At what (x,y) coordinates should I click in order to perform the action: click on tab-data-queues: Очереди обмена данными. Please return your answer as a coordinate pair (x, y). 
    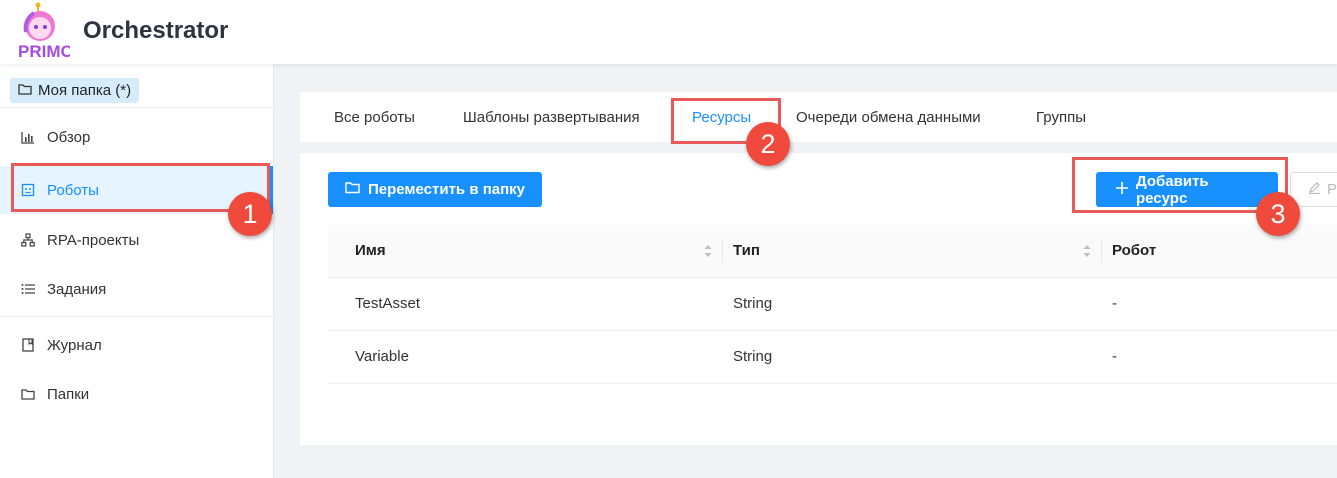
    Looking at the image, I should click on (888, 117).